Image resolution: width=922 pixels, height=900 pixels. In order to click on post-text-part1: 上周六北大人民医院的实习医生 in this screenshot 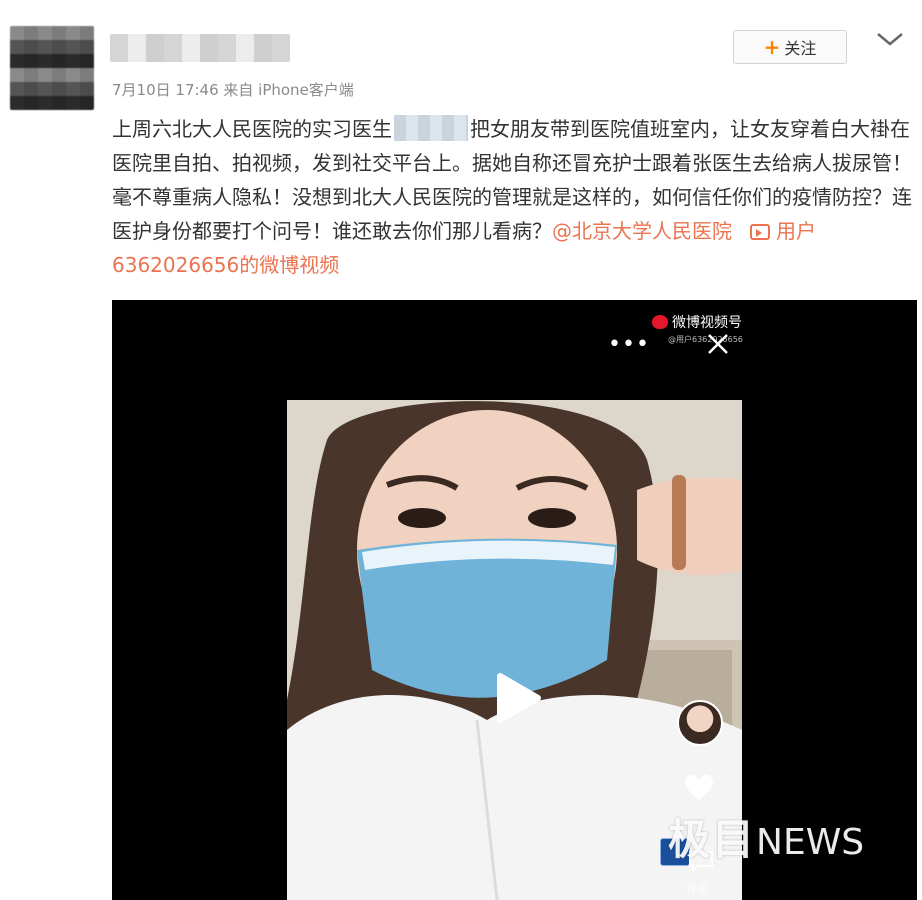, I will do `click(252, 129)`.